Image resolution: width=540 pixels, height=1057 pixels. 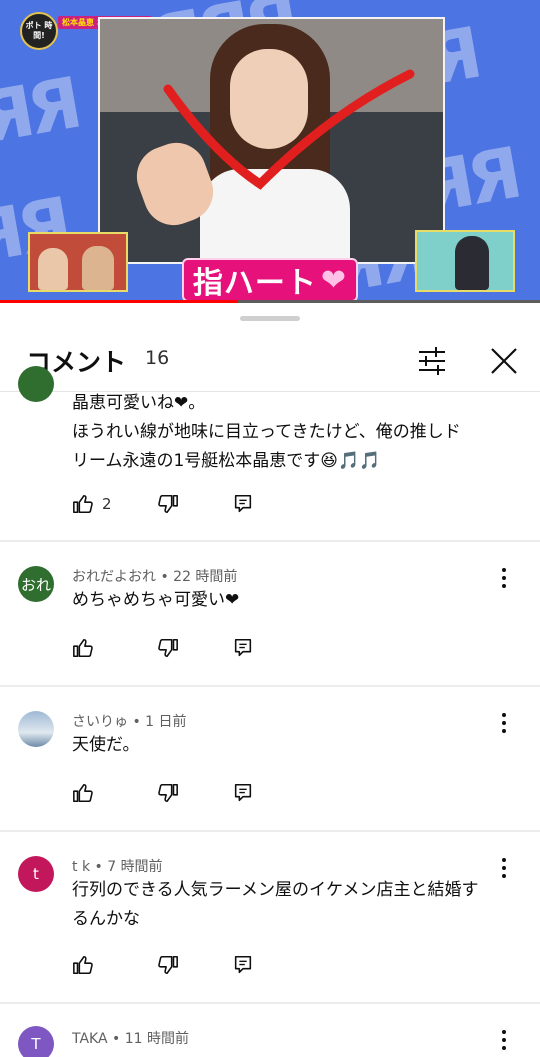 What do you see at coordinates (297, 905) in the screenshot?
I see `comment-text: 行列のできる人気ラーメン屋のイケメン店主と結婚す るんかな` at bounding box center [297, 905].